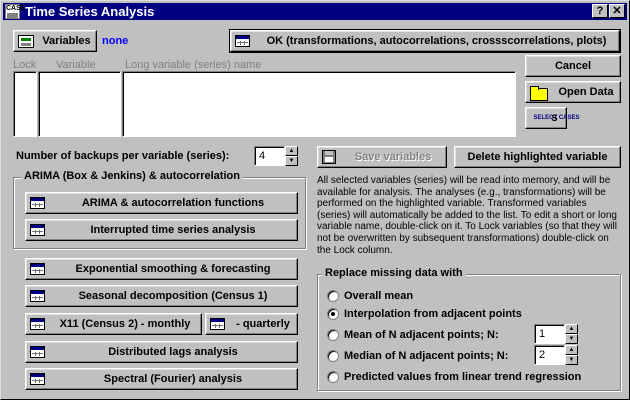 The image size is (630, 400). What do you see at coordinates (393, 157) in the screenshot?
I see `save-variables-label: Save variables` at bounding box center [393, 157].